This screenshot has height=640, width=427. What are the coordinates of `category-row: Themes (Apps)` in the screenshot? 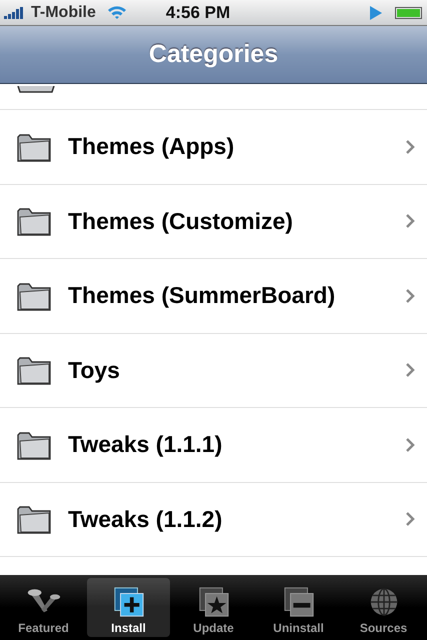 It's located at (213, 147).